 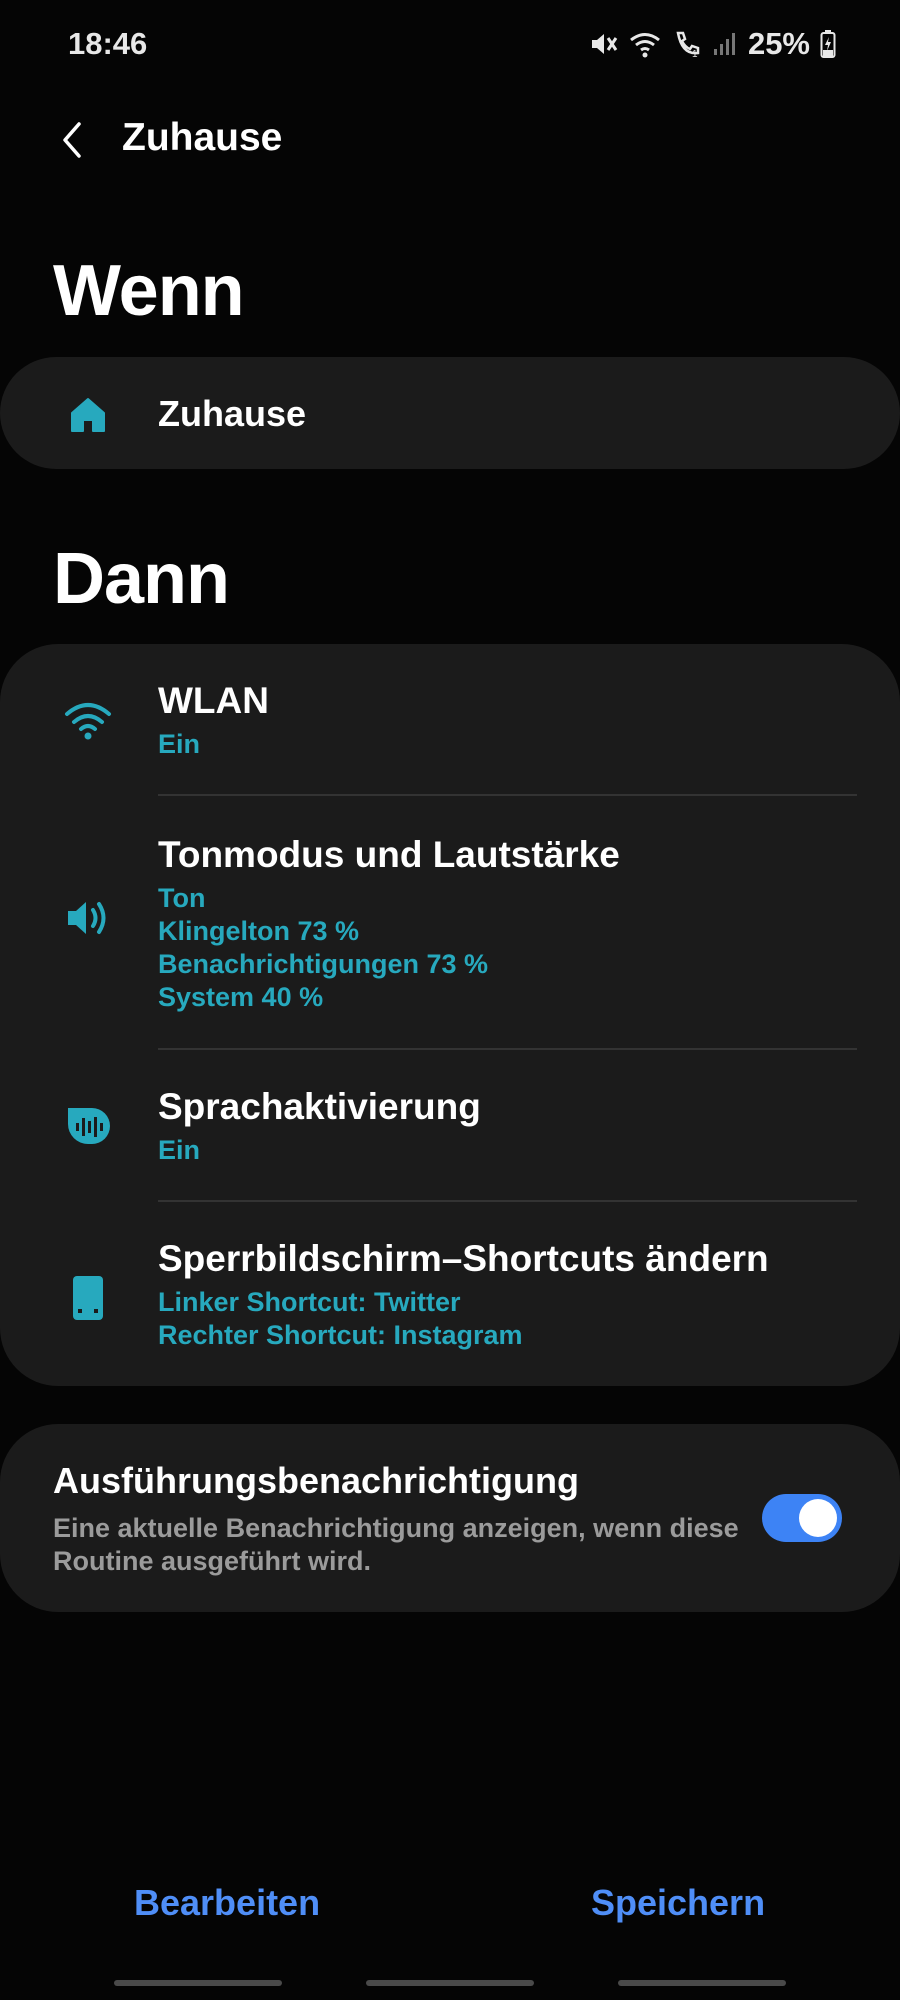 What do you see at coordinates (141, 579) in the screenshot?
I see `then-heading: Dann` at bounding box center [141, 579].